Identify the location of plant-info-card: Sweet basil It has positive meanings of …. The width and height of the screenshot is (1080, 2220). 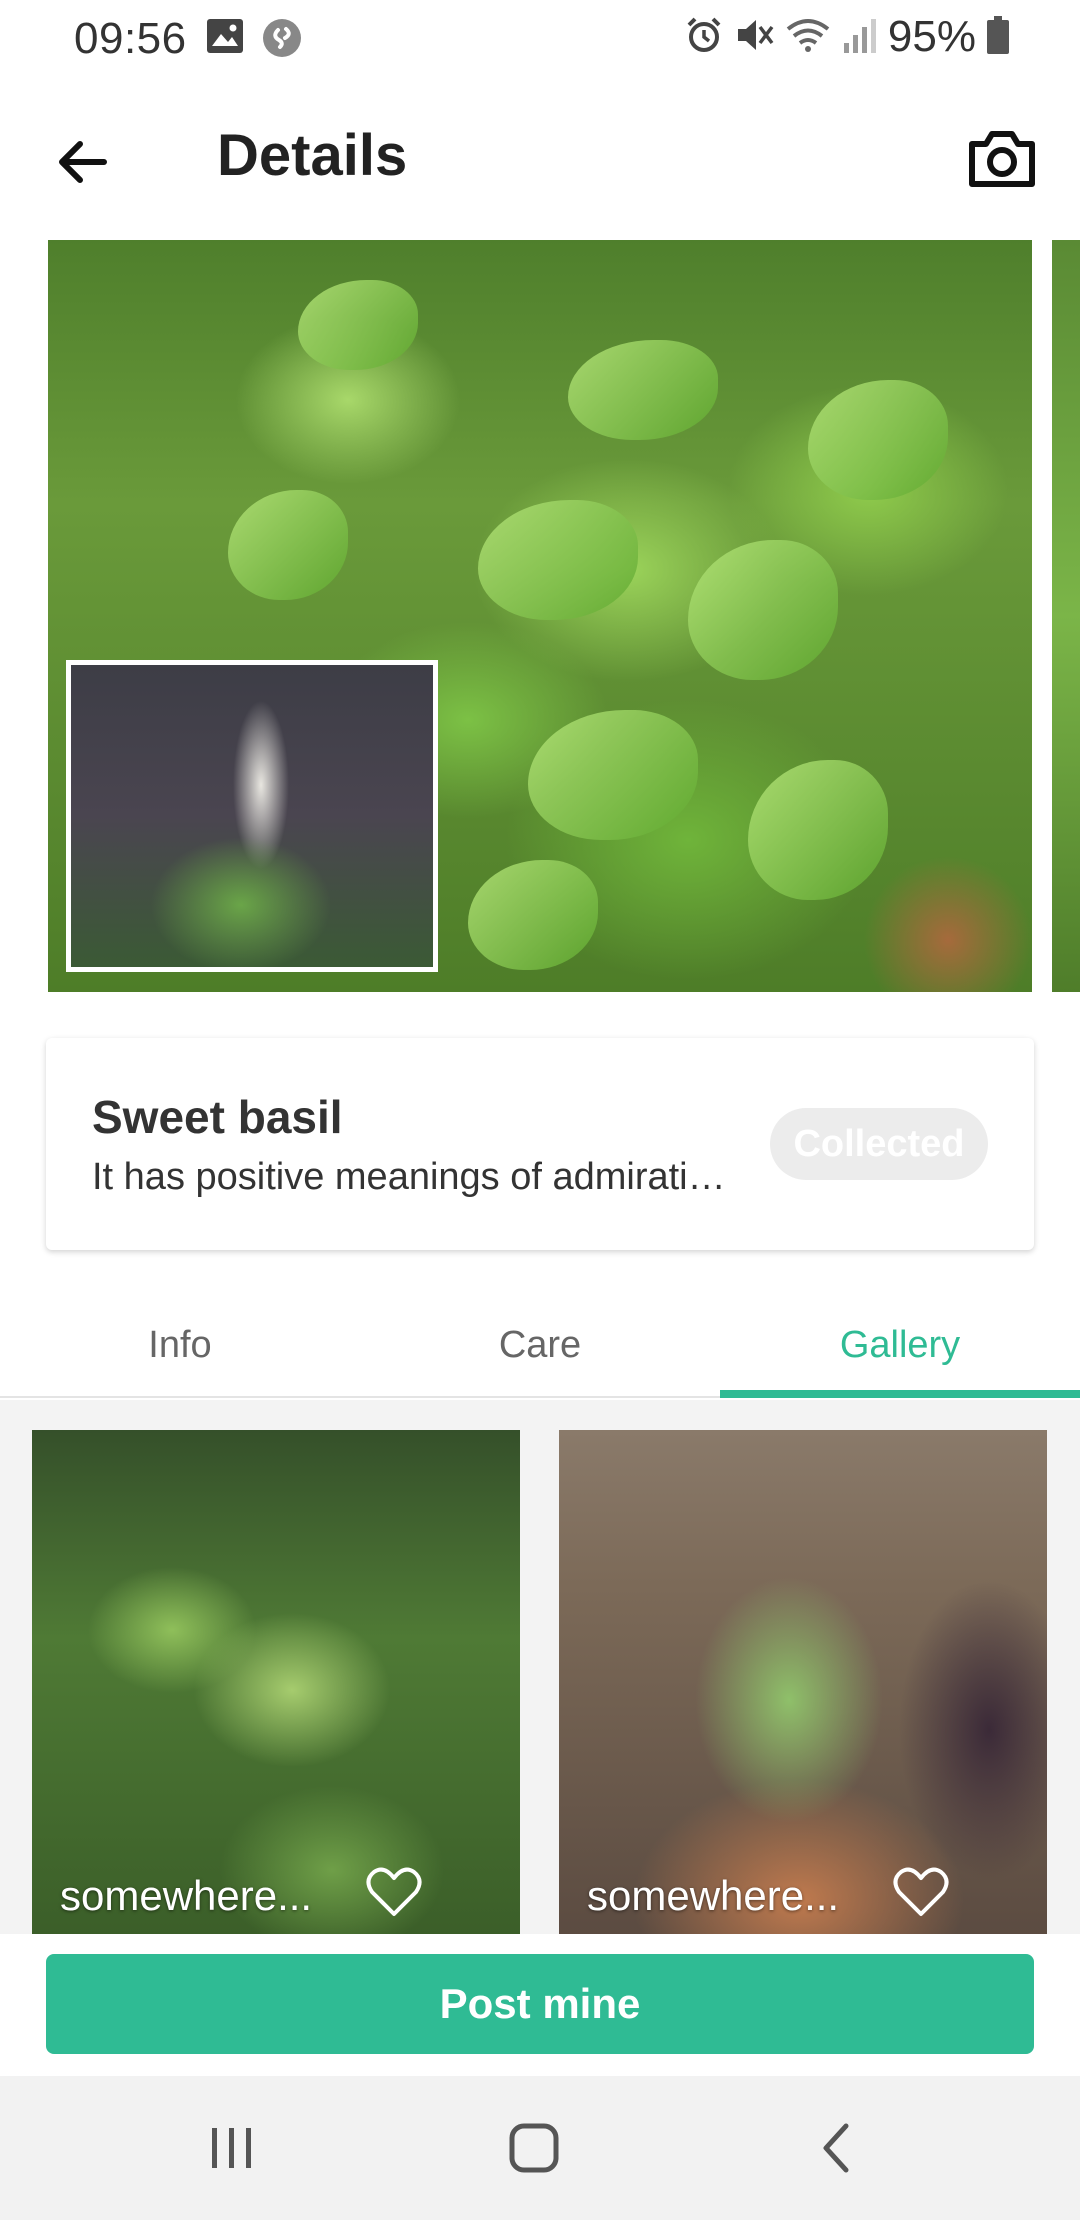
(540, 1144).